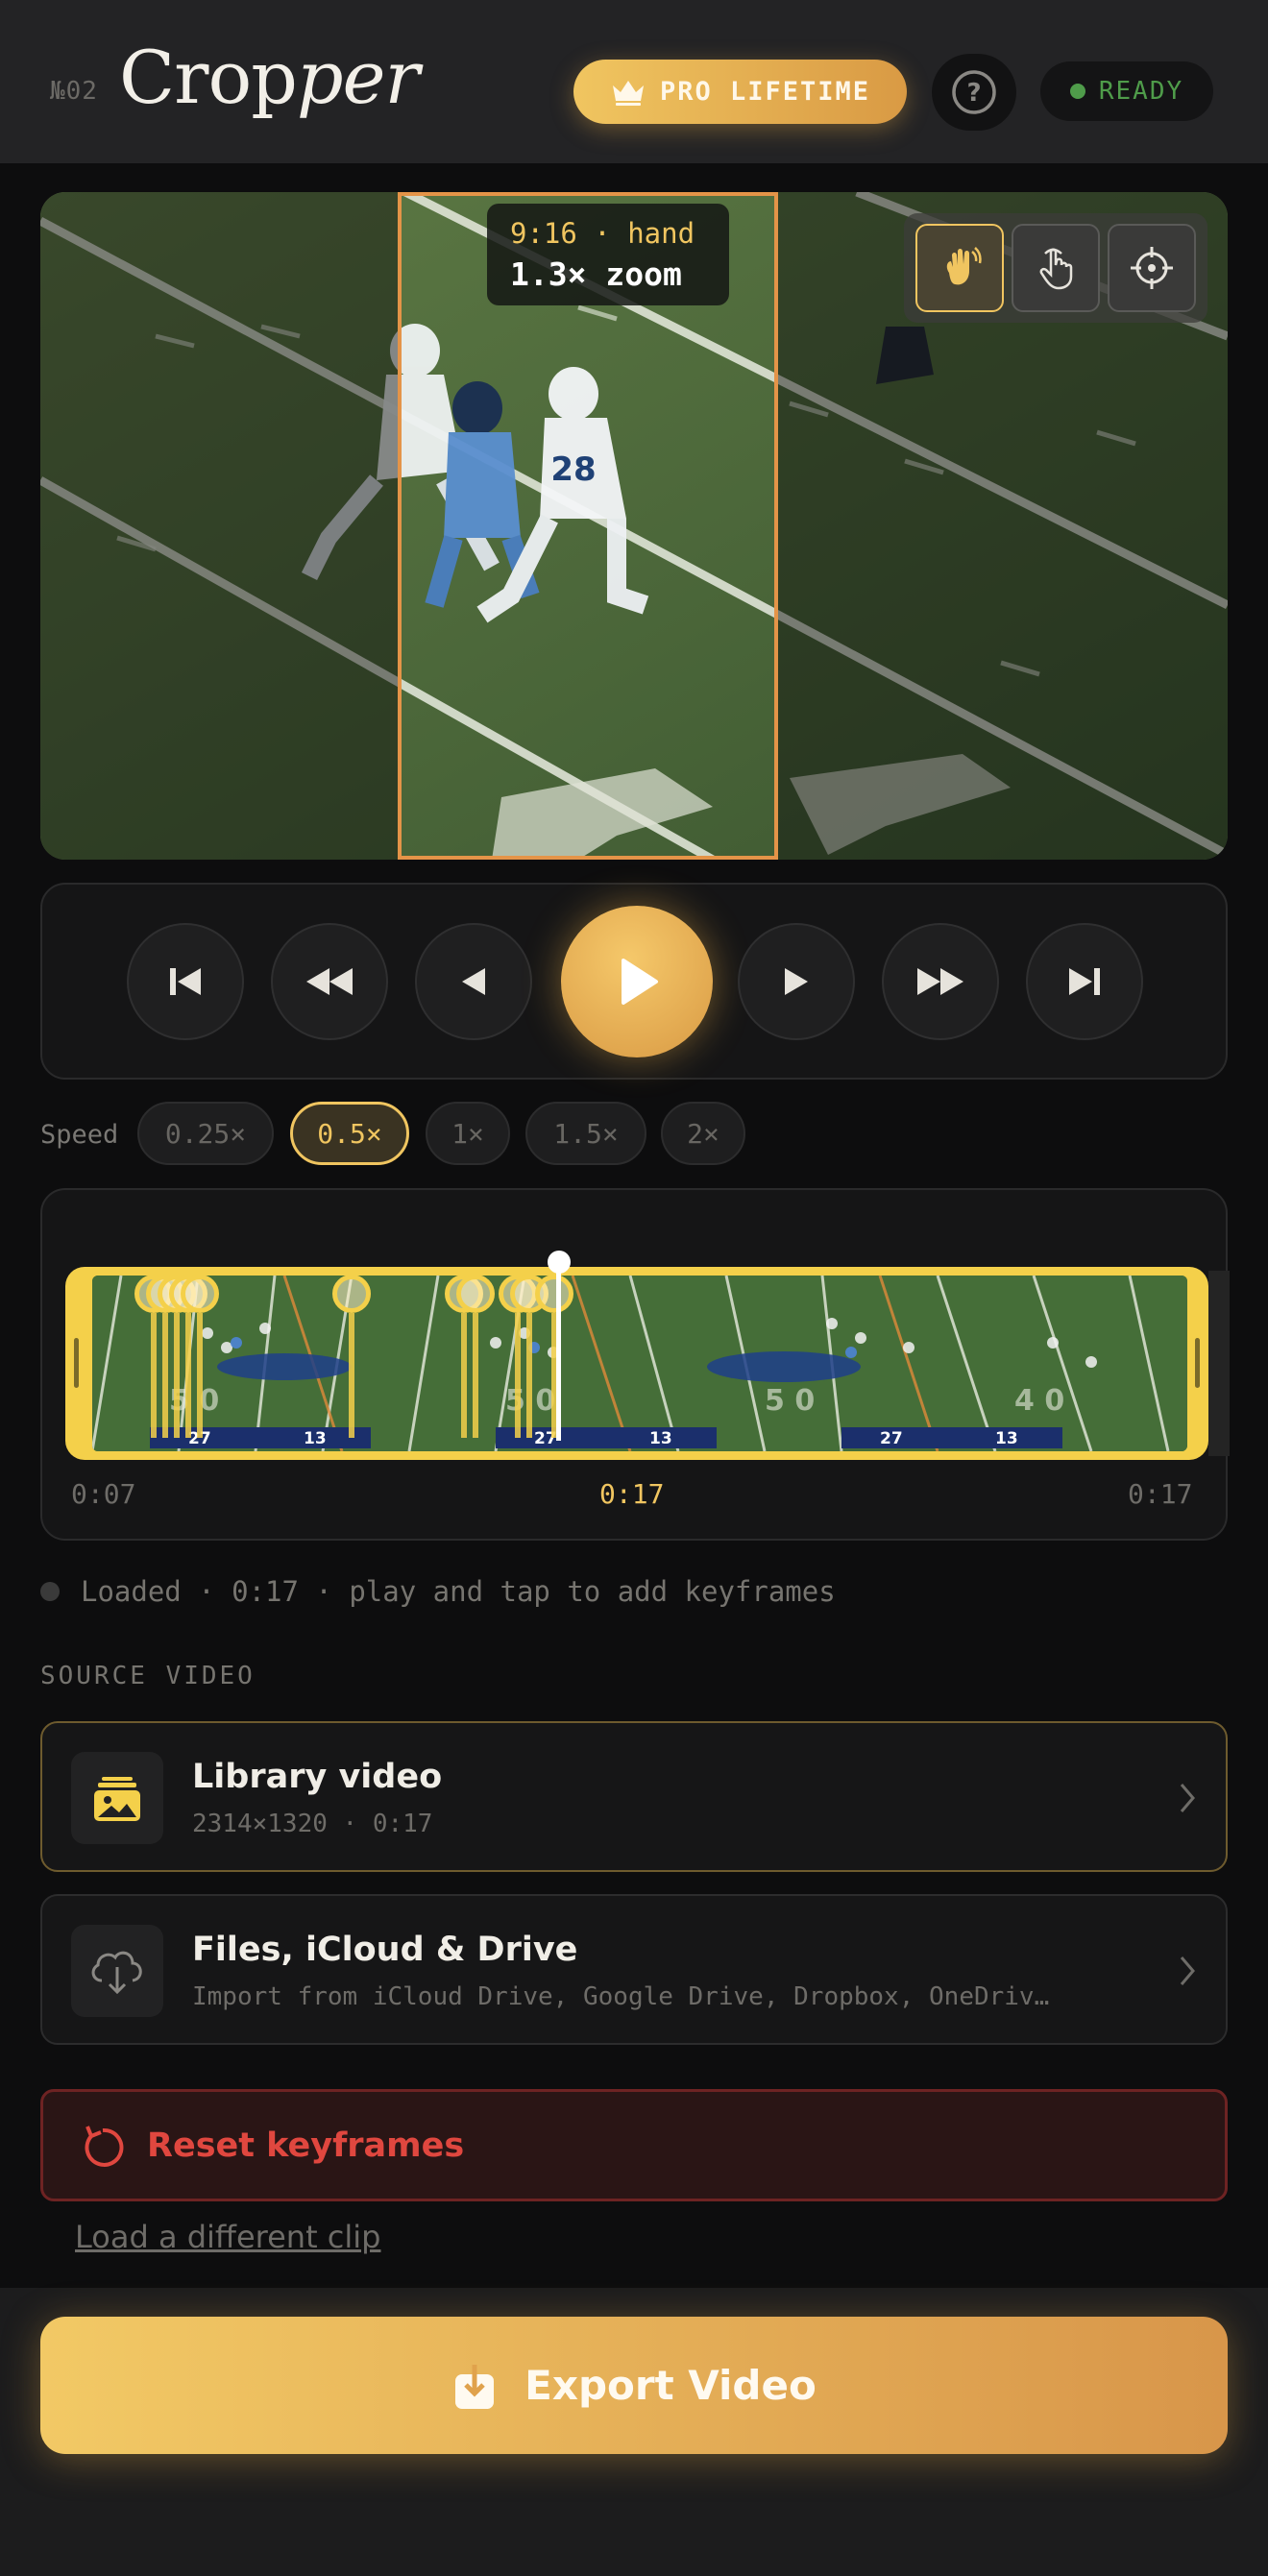  Describe the element at coordinates (640, 982) in the screenshot. I see `play-icon` at that location.